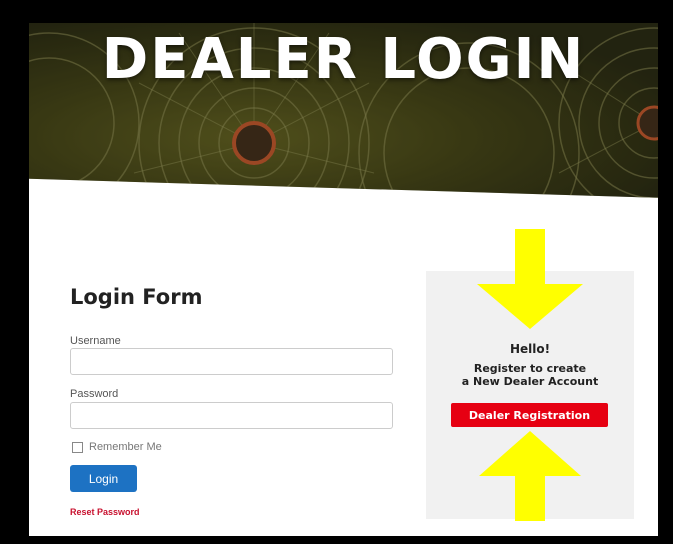 The image size is (673, 544). What do you see at coordinates (529, 415) in the screenshot?
I see `dealer-registration-button: Dealer Registration` at bounding box center [529, 415].